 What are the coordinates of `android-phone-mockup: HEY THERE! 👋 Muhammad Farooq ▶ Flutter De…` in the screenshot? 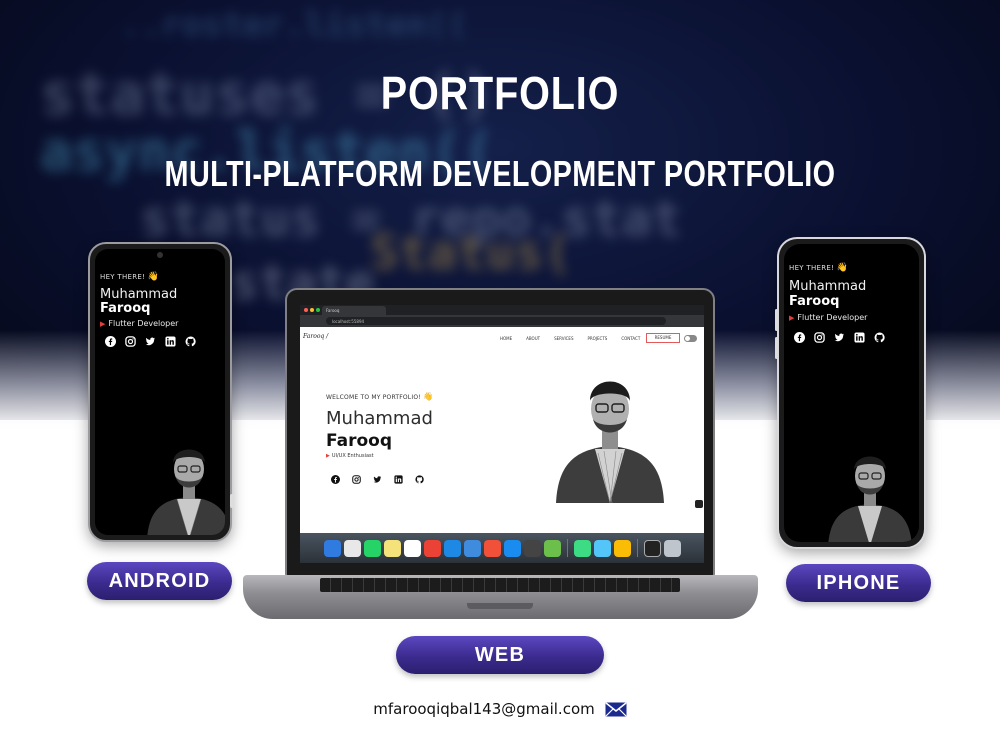 It's located at (161, 392).